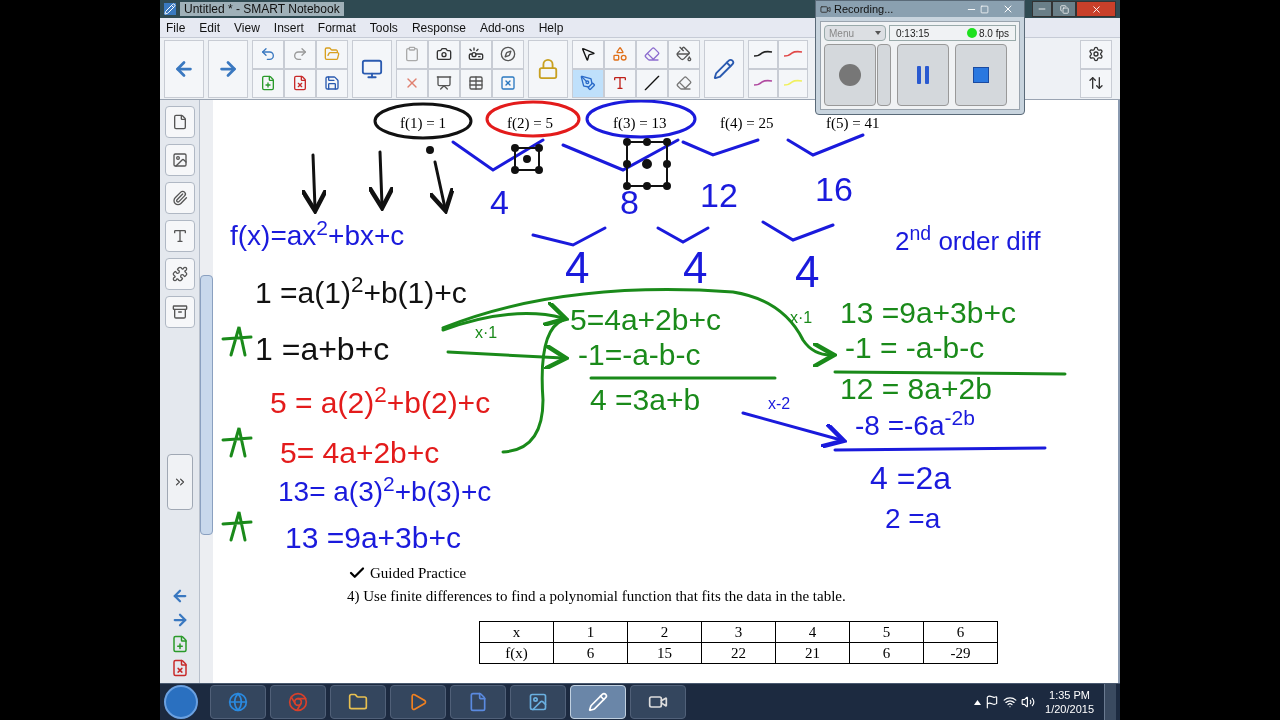  I want to click on new-page-button, so click(268, 83).